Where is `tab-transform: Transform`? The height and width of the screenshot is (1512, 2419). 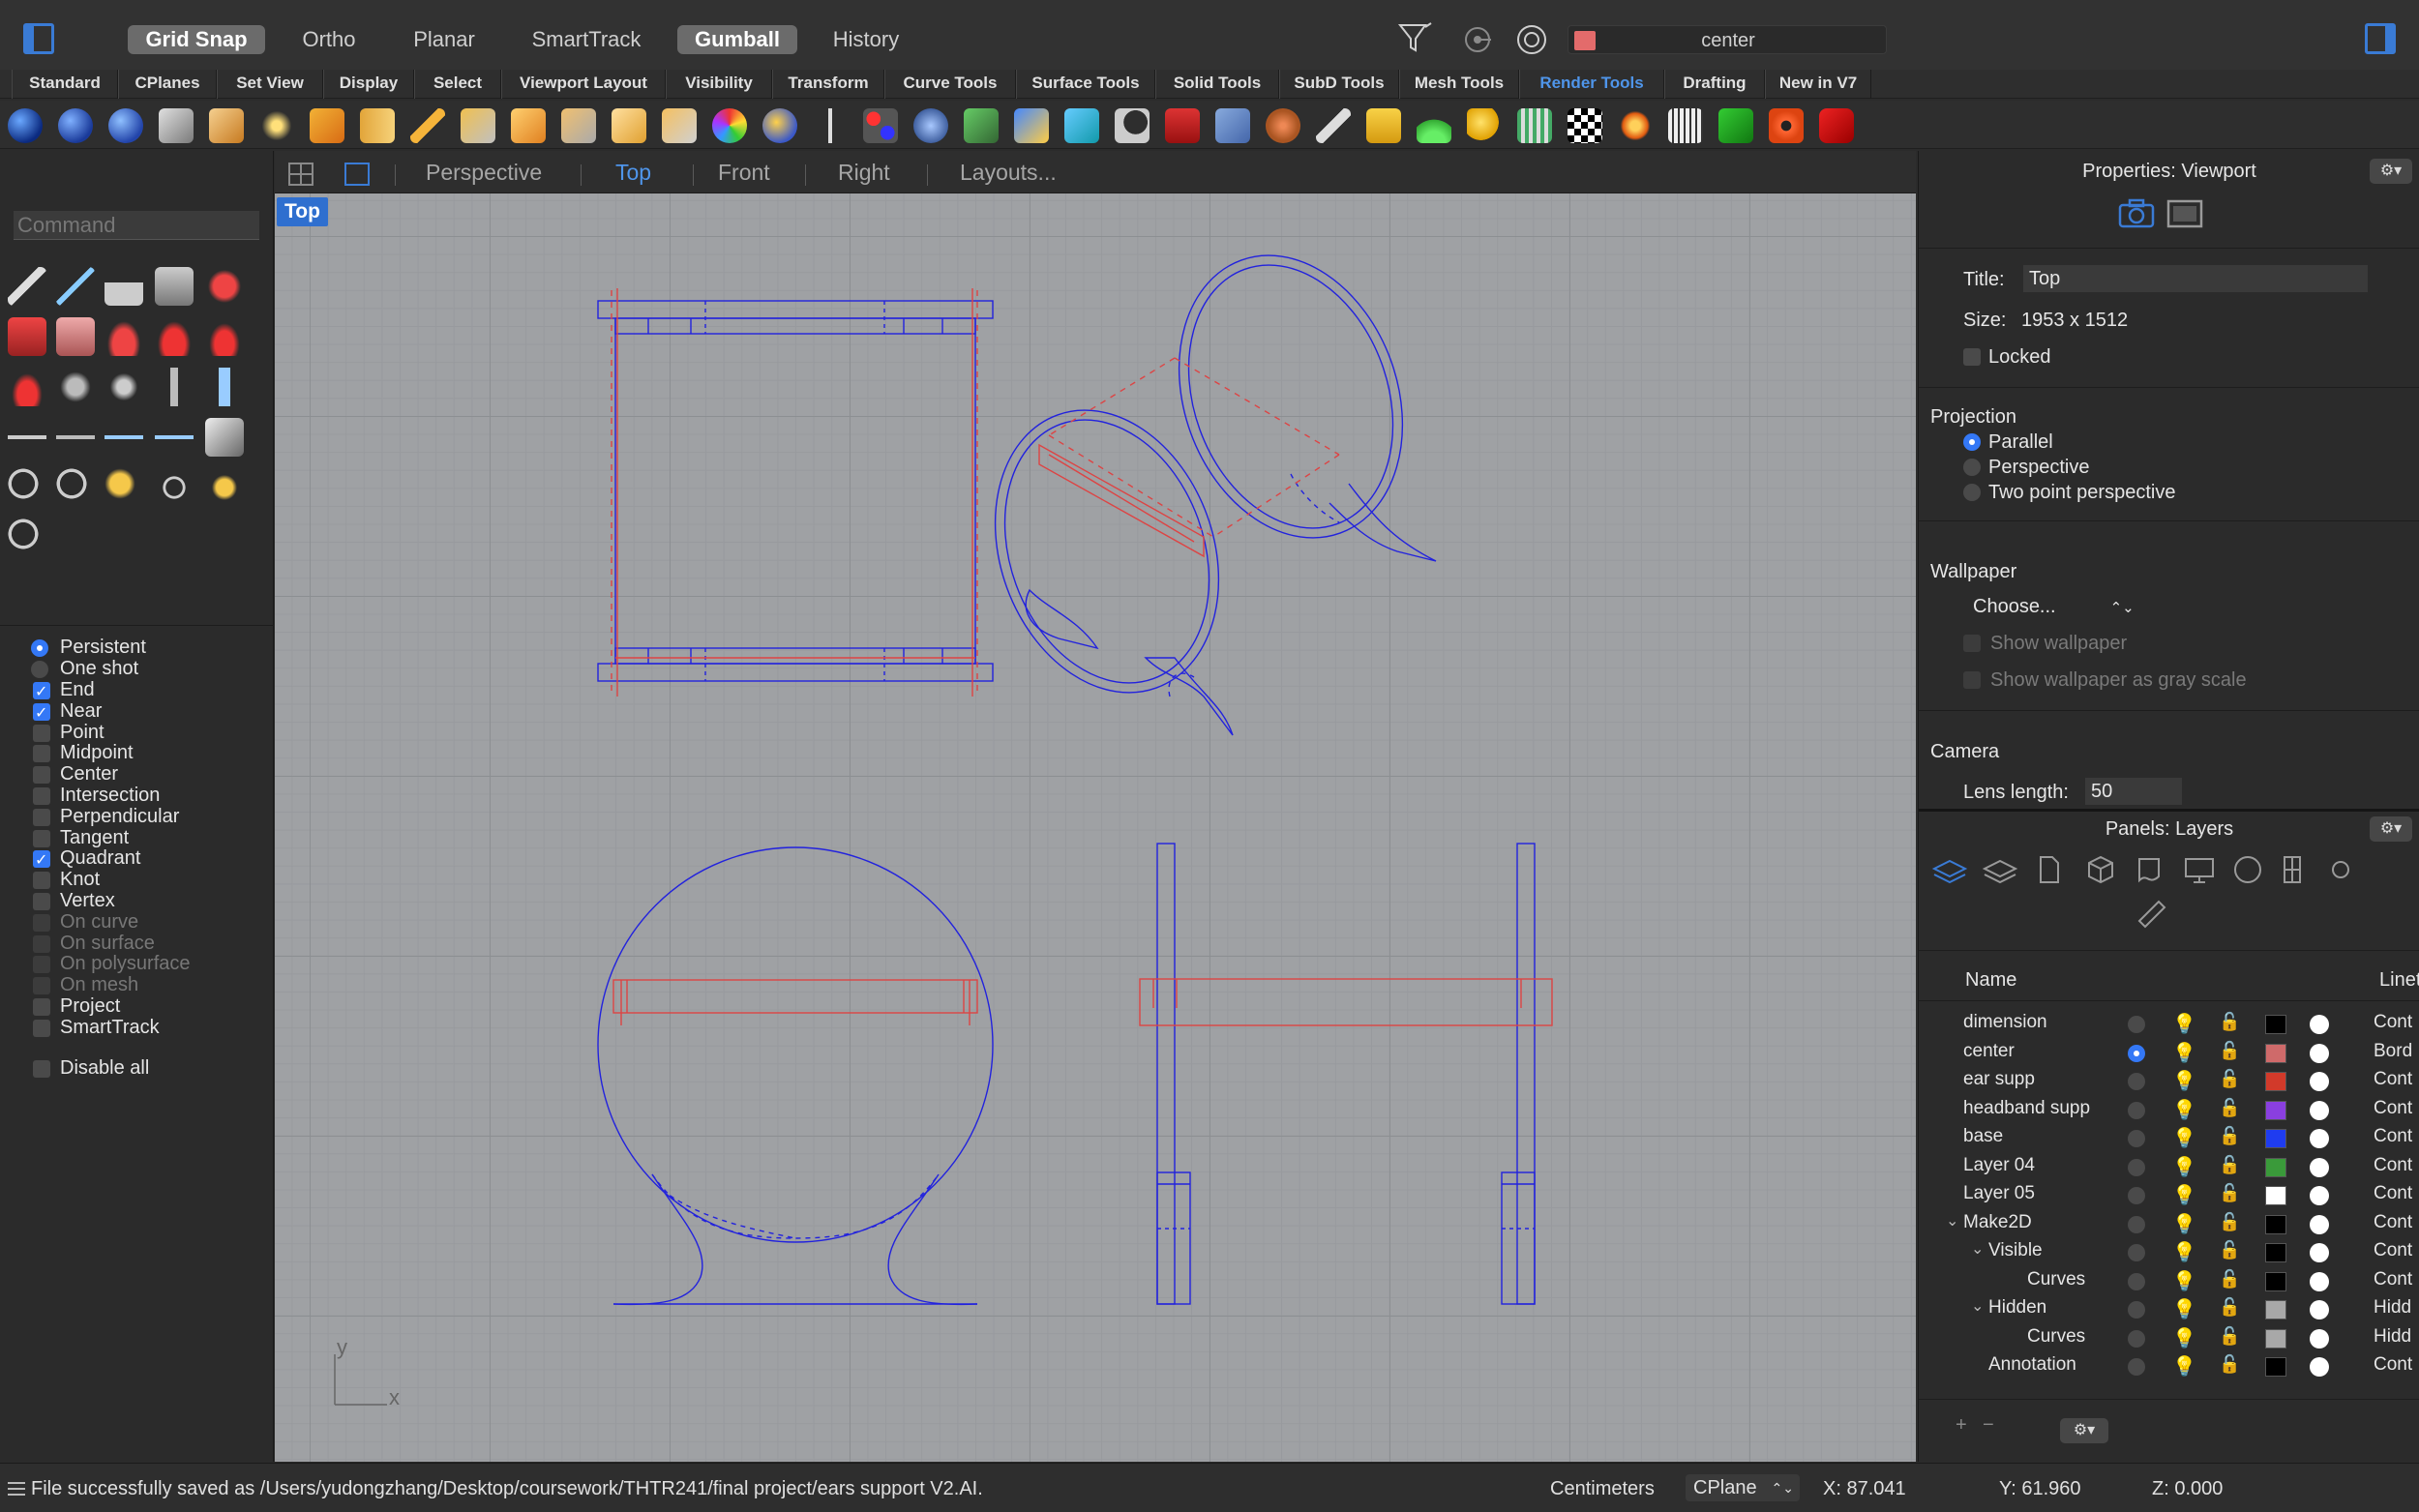 tab-transform: Transform is located at coordinates (828, 84).